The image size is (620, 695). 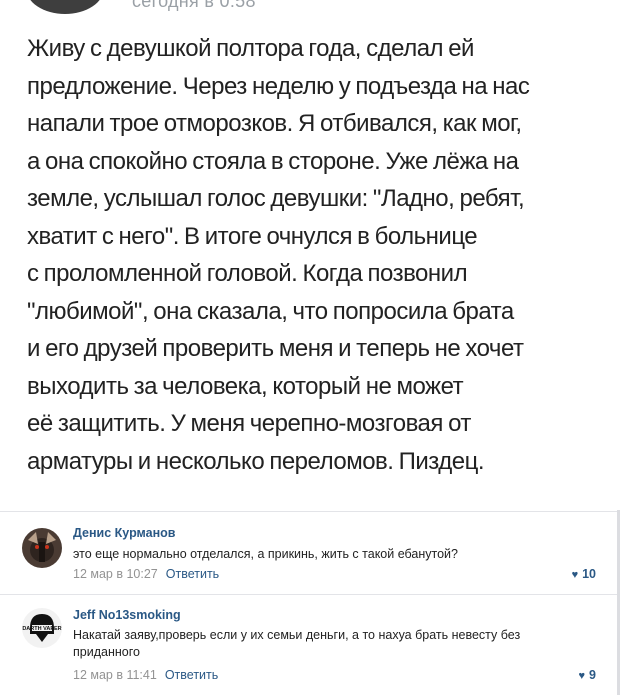 I want to click on author-avatar, so click(x=65, y=7).